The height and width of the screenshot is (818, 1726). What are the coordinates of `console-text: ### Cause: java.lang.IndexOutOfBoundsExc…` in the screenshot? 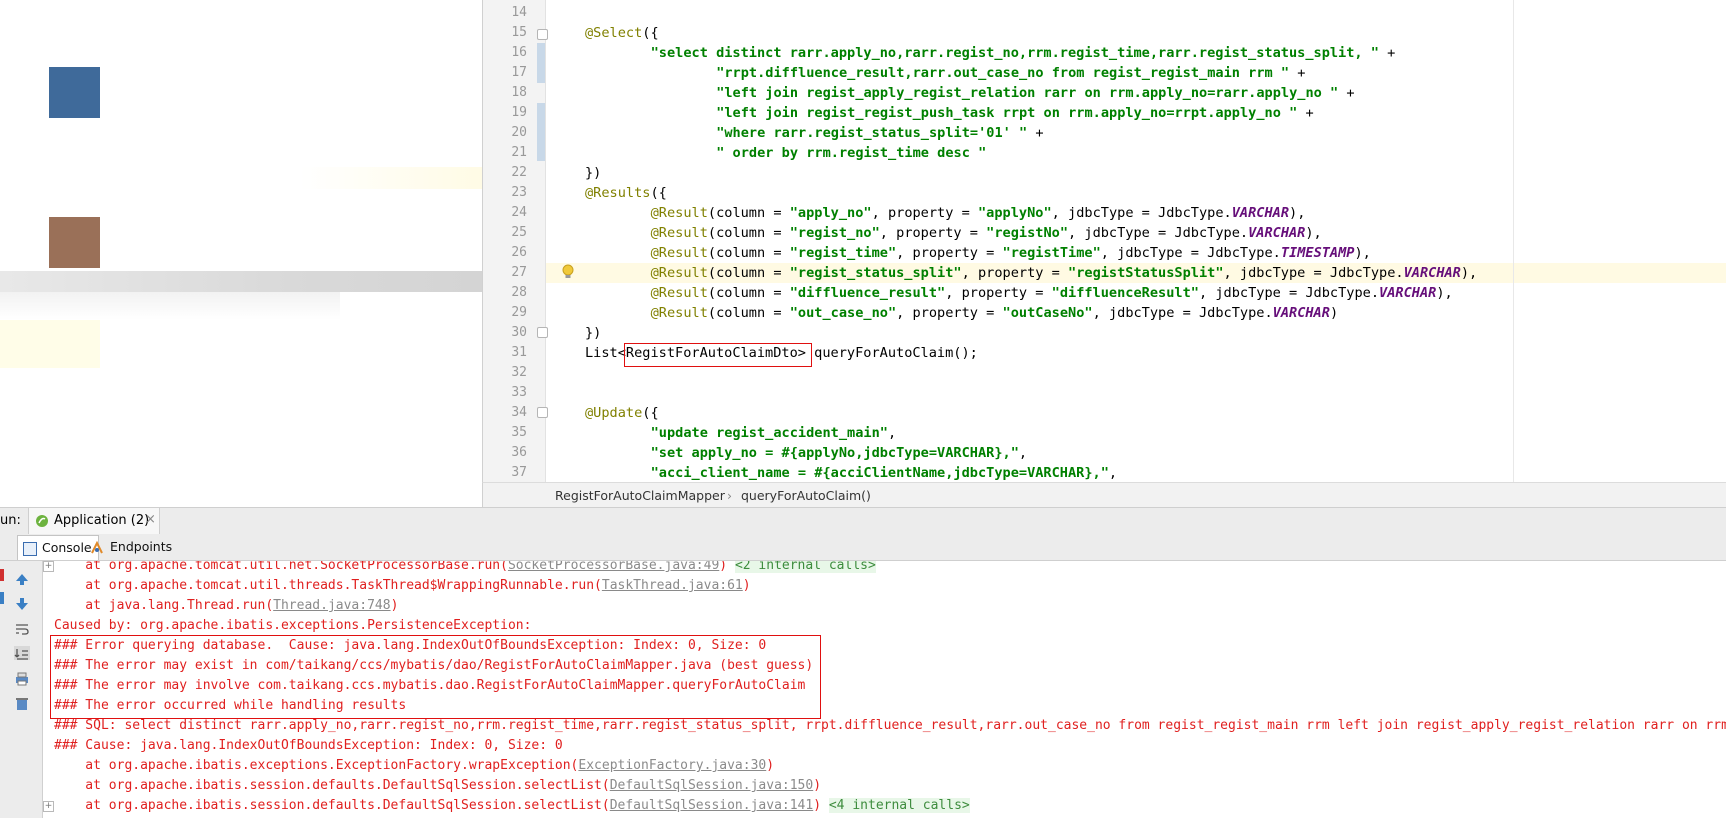 It's located at (308, 745).